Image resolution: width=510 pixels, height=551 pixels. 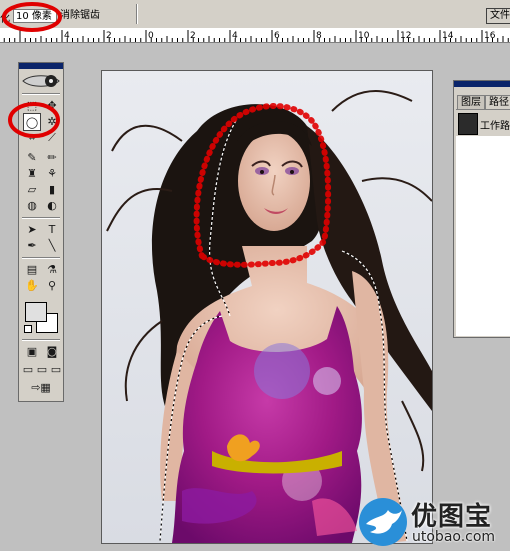 What do you see at coordinates (137, 14) in the screenshot?
I see `options-divider` at bounding box center [137, 14].